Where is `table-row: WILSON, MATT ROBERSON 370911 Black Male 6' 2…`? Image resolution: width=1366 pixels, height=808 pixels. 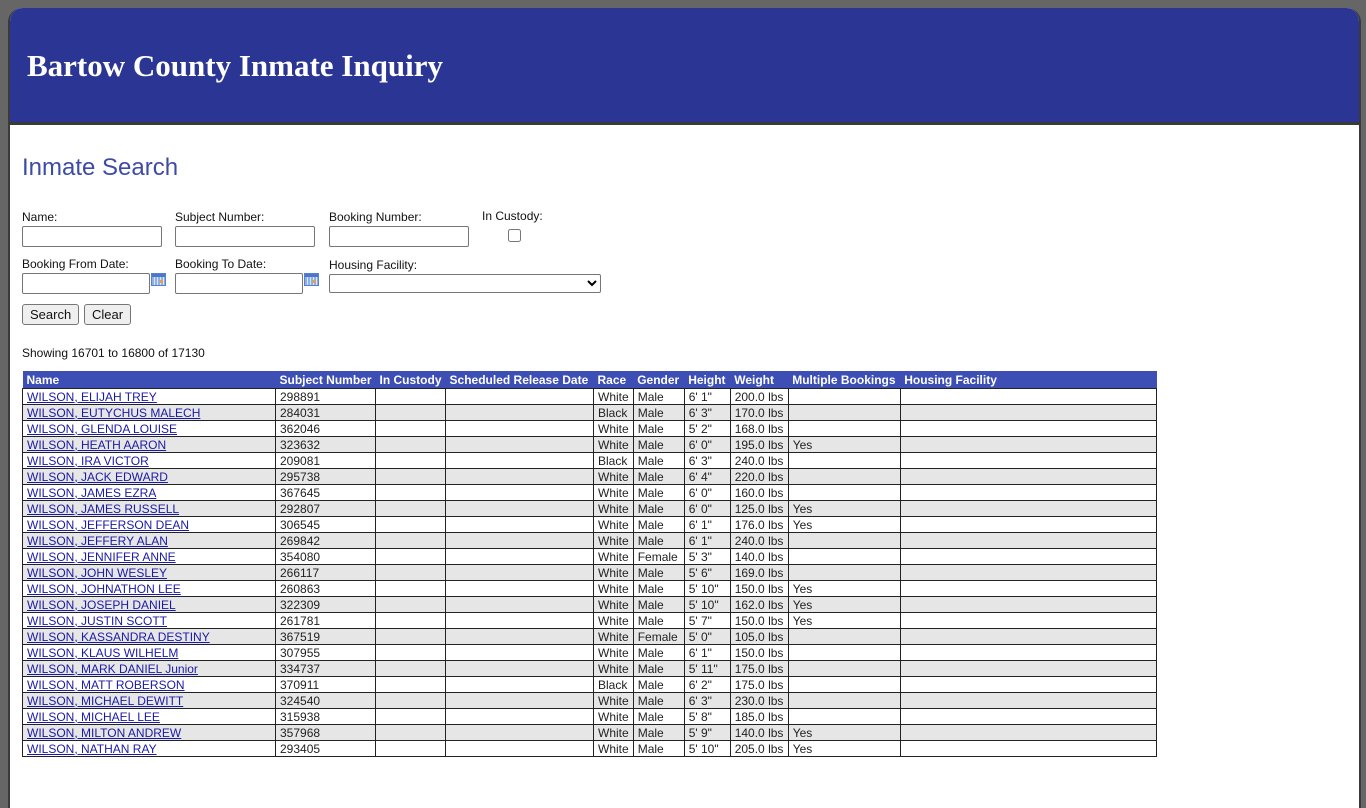
table-row: WILSON, MATT ROBERSON 370911 Black Male 6' 2… is located at coordinates (590, 684).